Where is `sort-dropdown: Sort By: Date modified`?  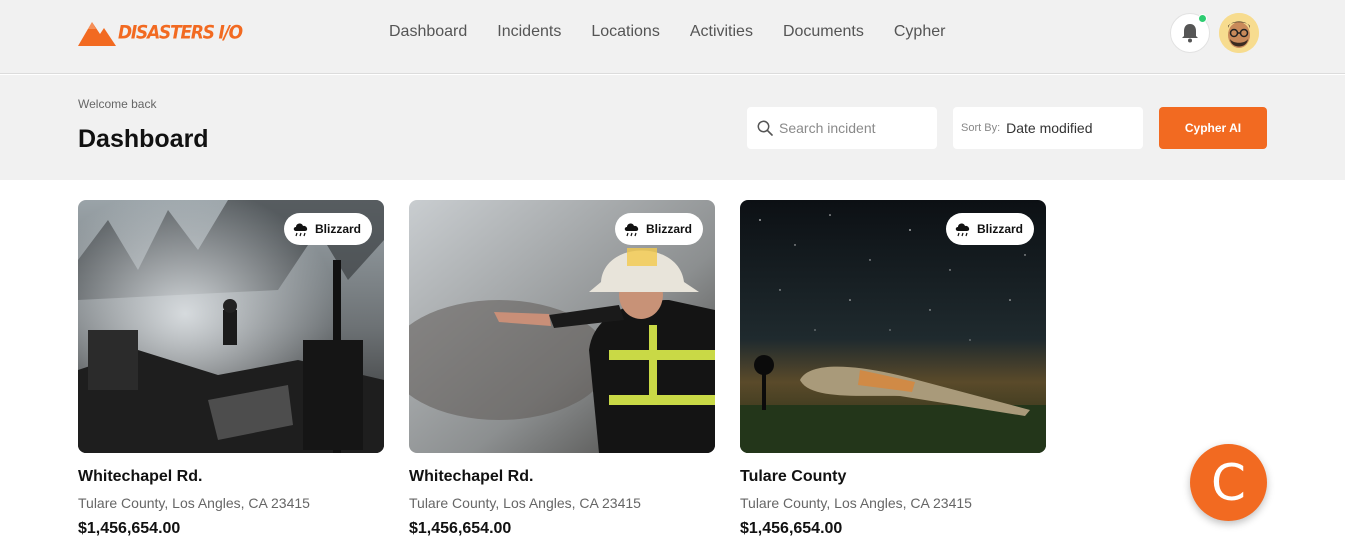
sort-dropdown: Sort By: Date modified is located at coordinates (1048, 128).